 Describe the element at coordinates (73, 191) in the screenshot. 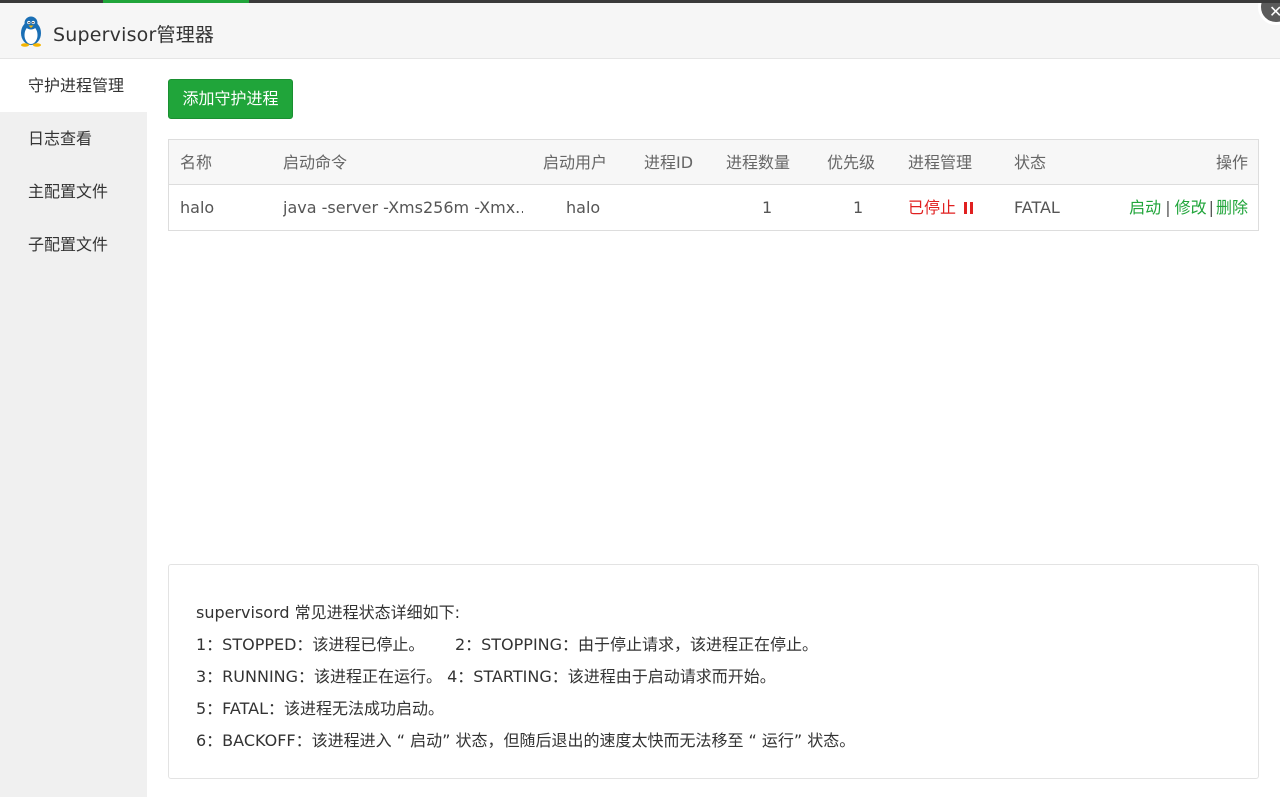

I see `sidebar-item-main-config: 主配置文件` at that location.